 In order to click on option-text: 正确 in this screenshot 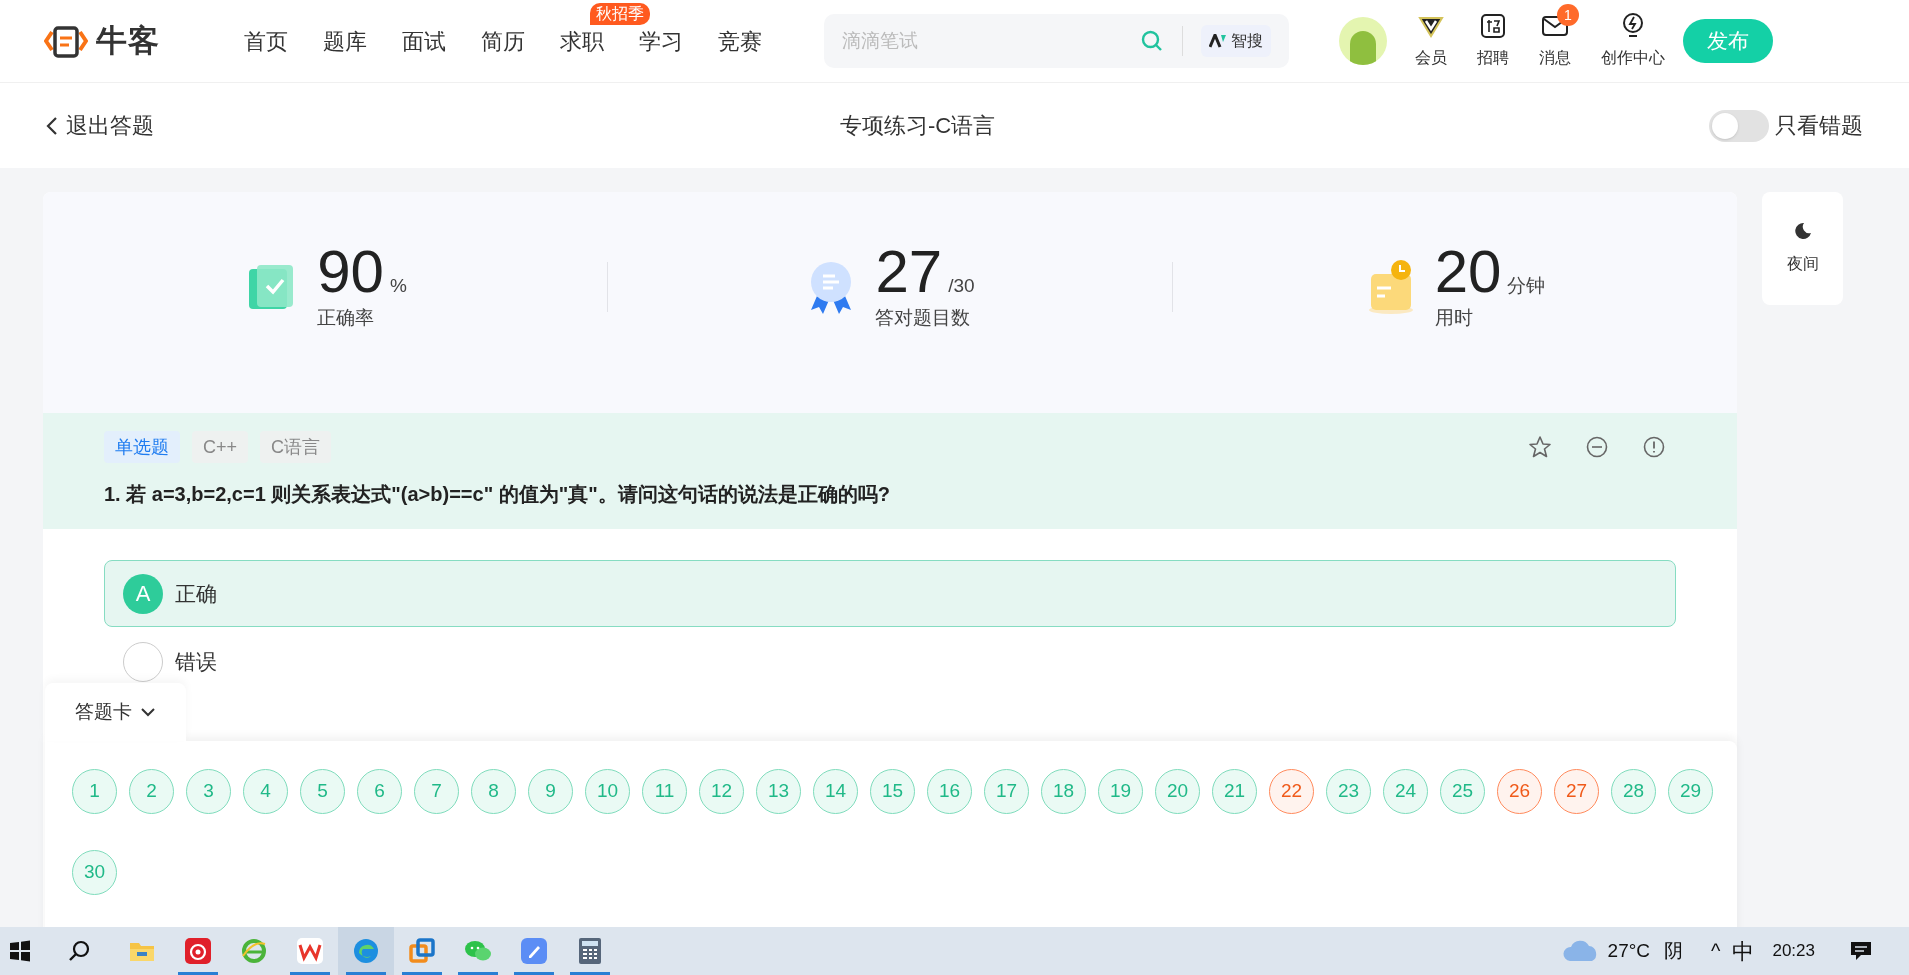, I will do `click(196, 593)`.